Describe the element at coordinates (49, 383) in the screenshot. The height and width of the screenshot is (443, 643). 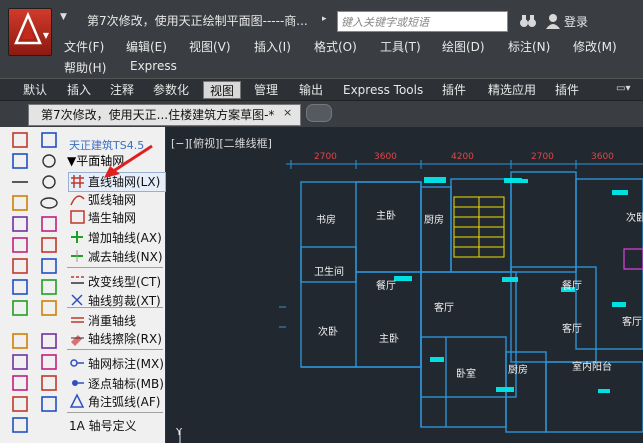
I see `hatch-icon` at that location.